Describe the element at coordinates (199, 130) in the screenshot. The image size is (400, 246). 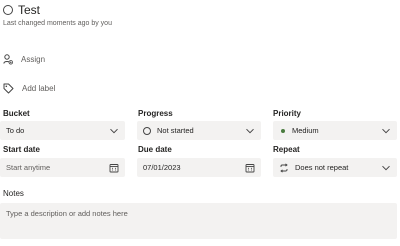
I see `progress-dropdown: Not started` at that location.